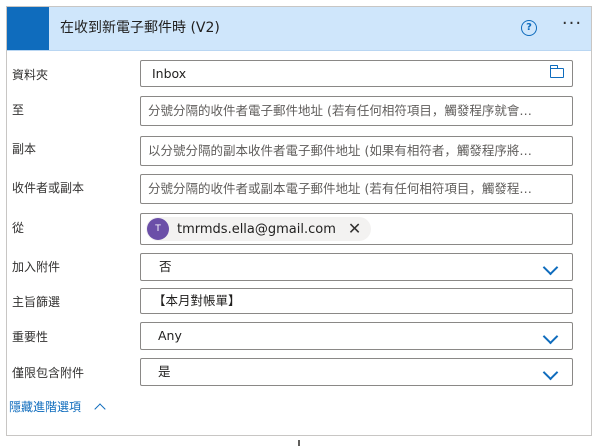 The height and width of the screenshot is (446, 598). Describe the element at coordinates (36, 302) in the screenshot. I see `subject-filter-label: 主旨篩選` at that location.